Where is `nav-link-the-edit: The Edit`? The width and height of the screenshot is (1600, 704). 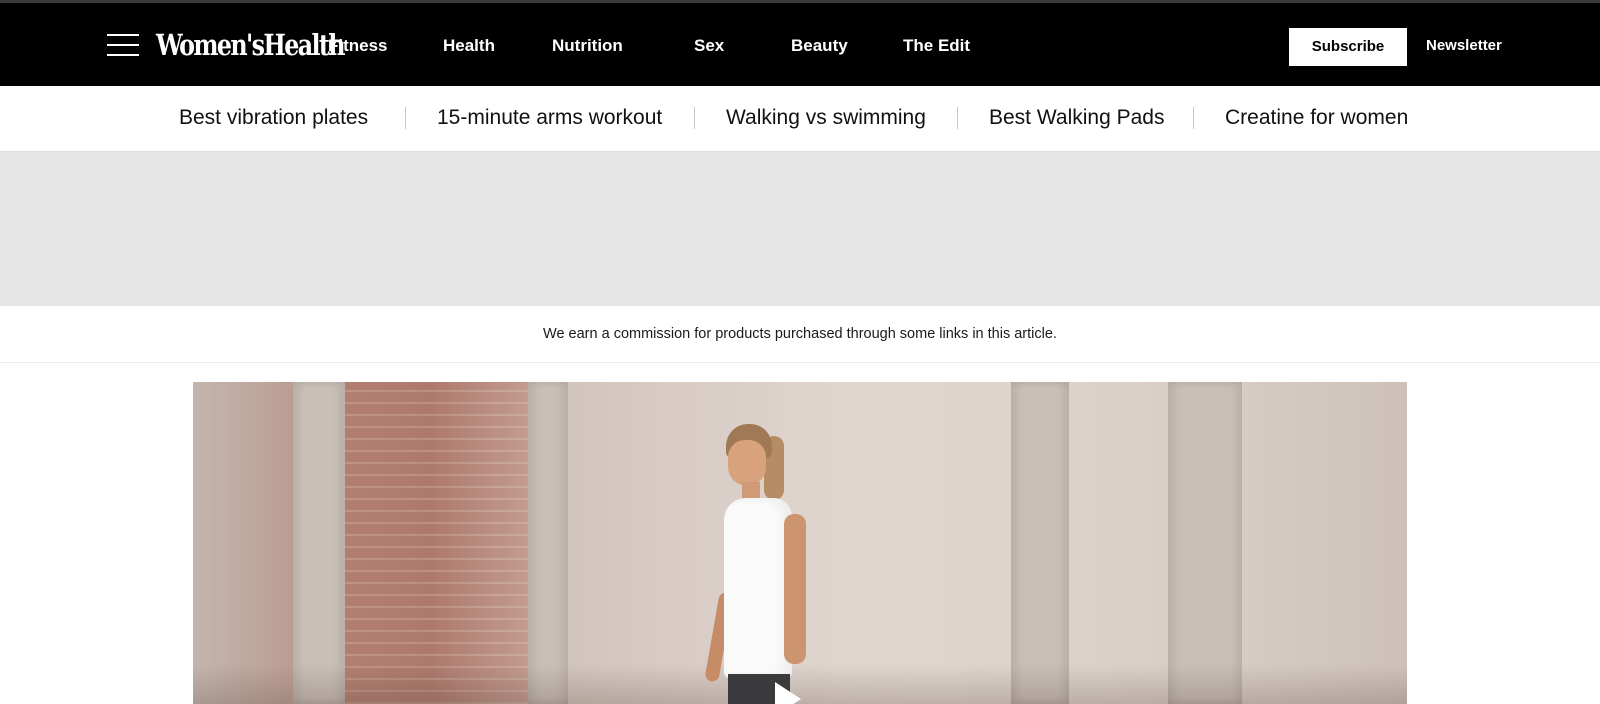
nav-link-the-edit: The Edit is located at coordinates (936, 46).